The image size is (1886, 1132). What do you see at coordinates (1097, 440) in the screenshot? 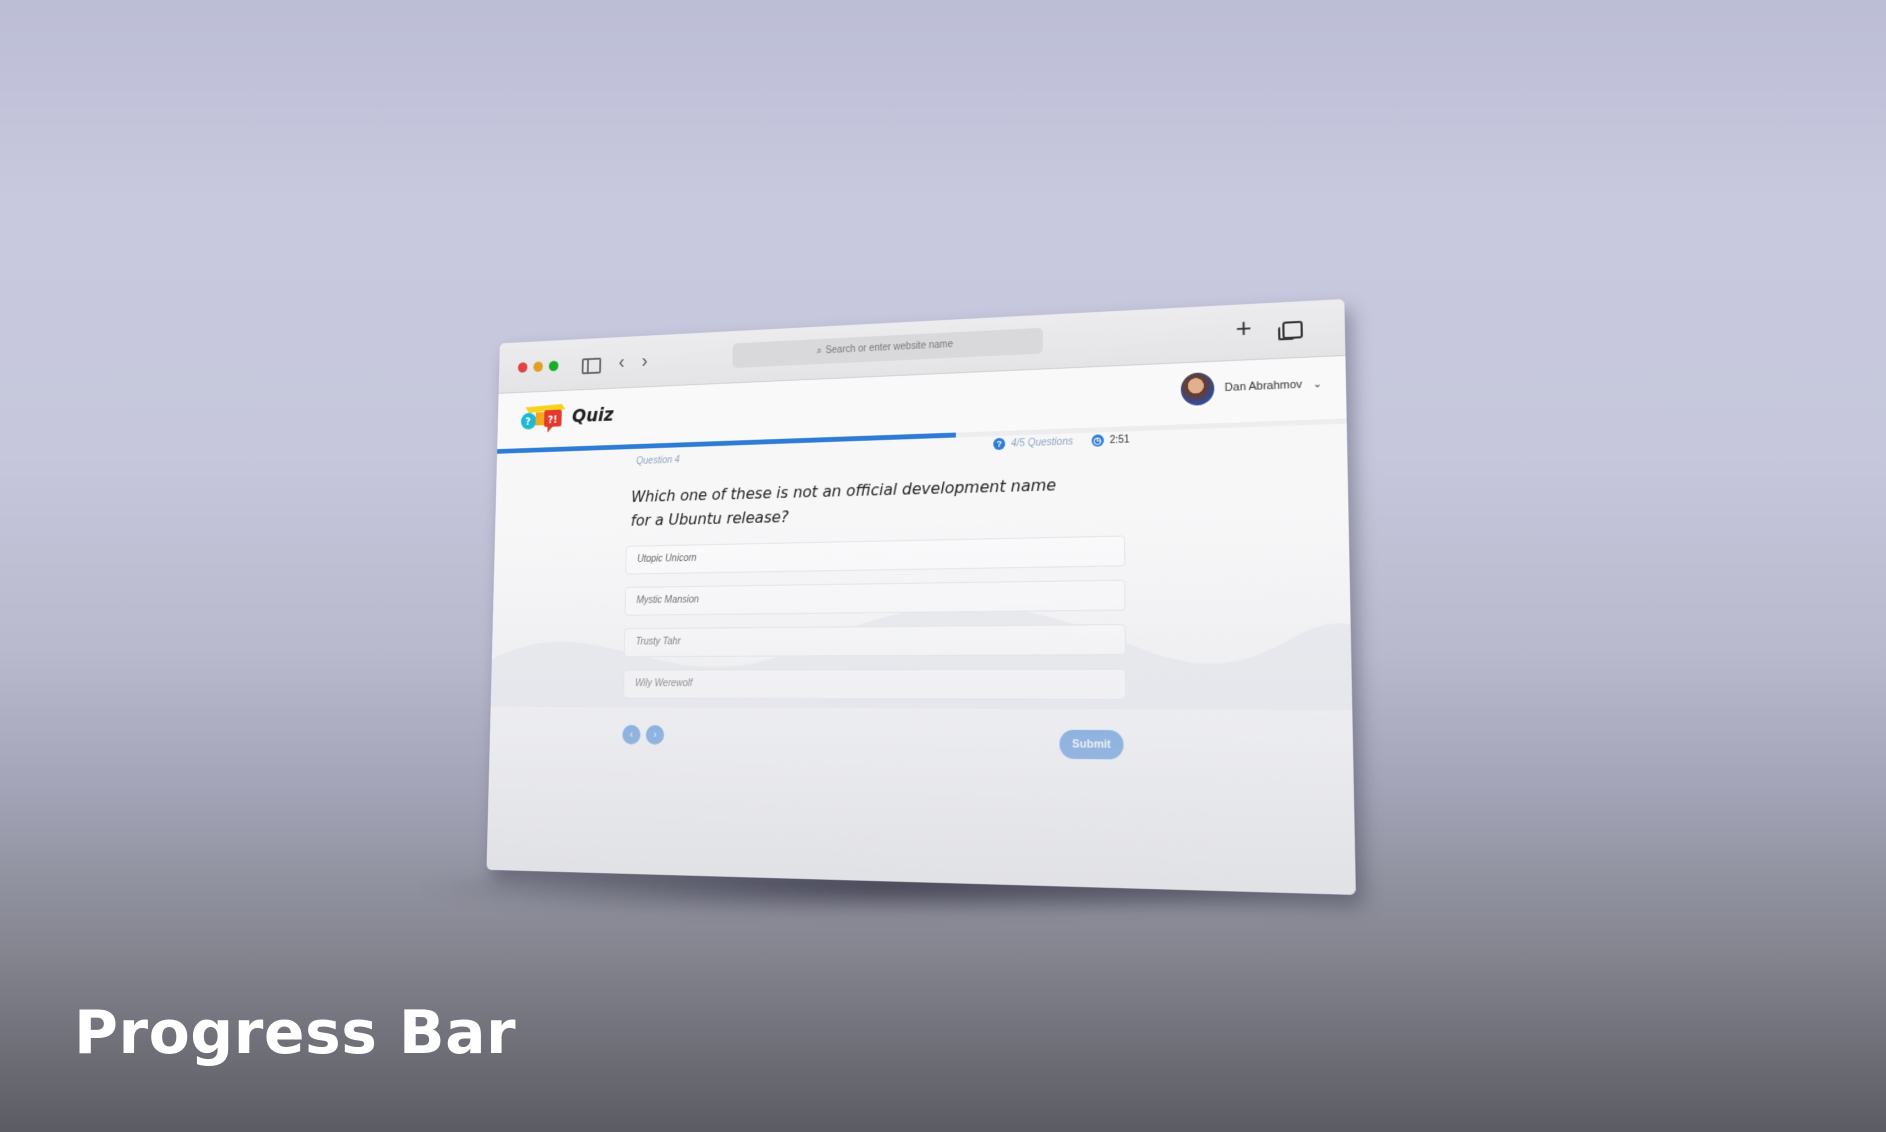
I see `timer-clock-icon: ◷` at bounding box center [1097, 440].